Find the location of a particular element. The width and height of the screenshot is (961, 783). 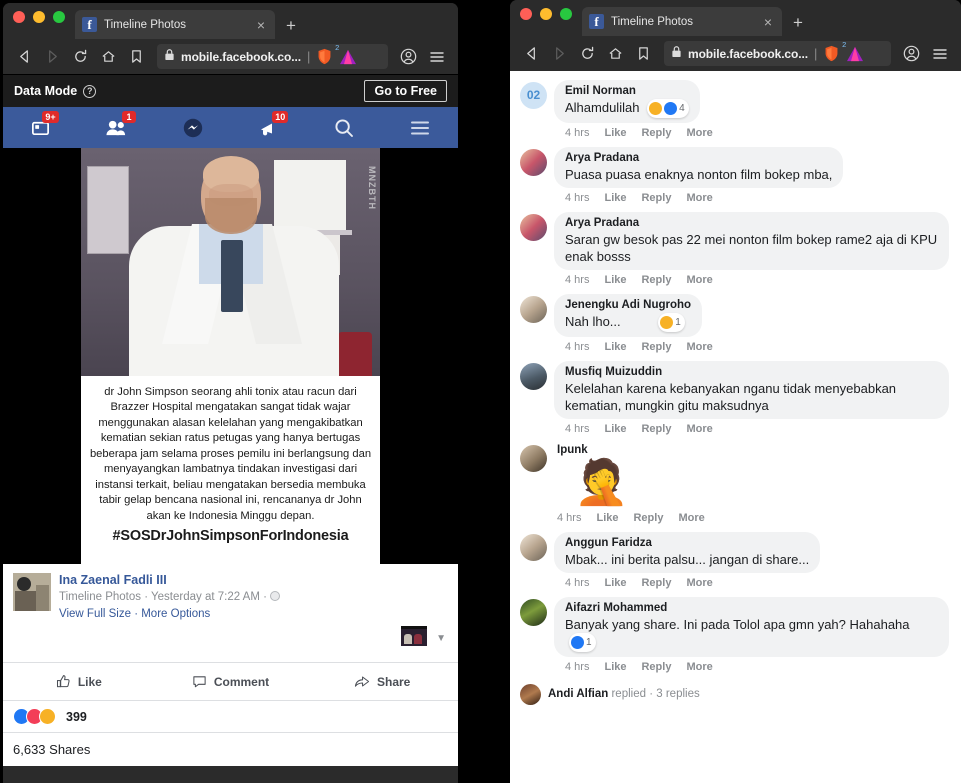

nav-main-menu is located at coordinates (420, 127).